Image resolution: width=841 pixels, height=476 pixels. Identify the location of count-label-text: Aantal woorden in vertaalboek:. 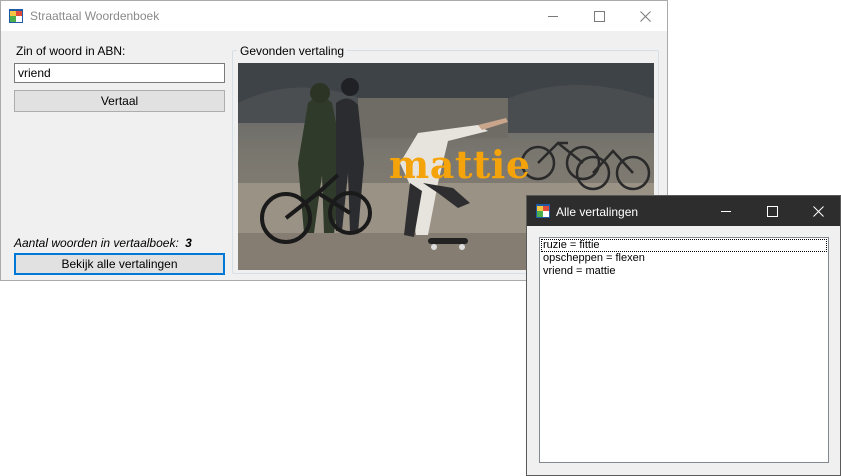
(96, 243).